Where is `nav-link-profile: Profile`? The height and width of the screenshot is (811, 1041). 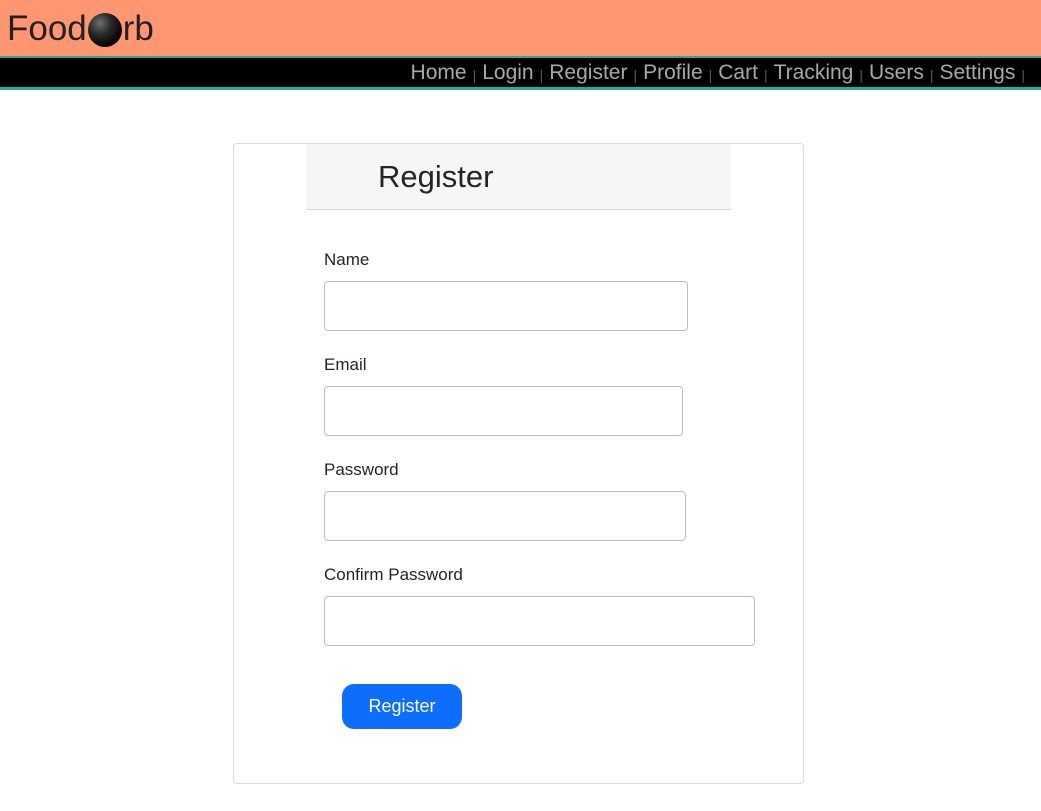 nav-link-profile: Profile is located at coordinates (673, 73).